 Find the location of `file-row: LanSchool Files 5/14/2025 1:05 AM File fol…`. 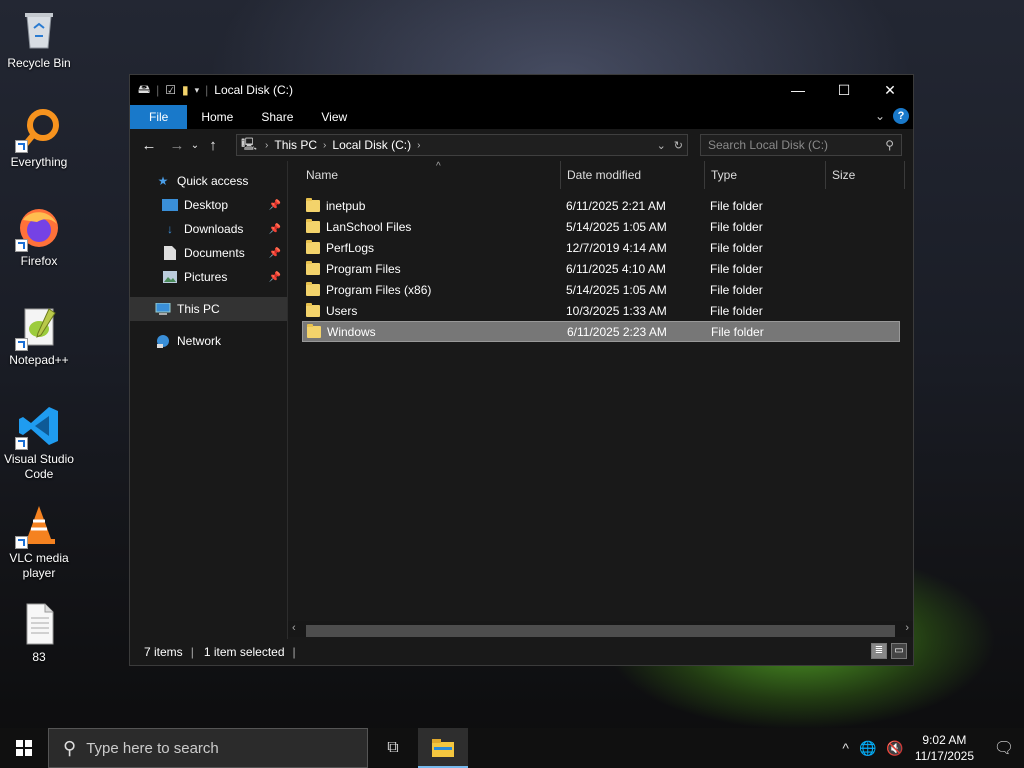

file-row: LanSchool Files 5/14/2025 1:05 AM File fol… is located at coordinates (601, 226).